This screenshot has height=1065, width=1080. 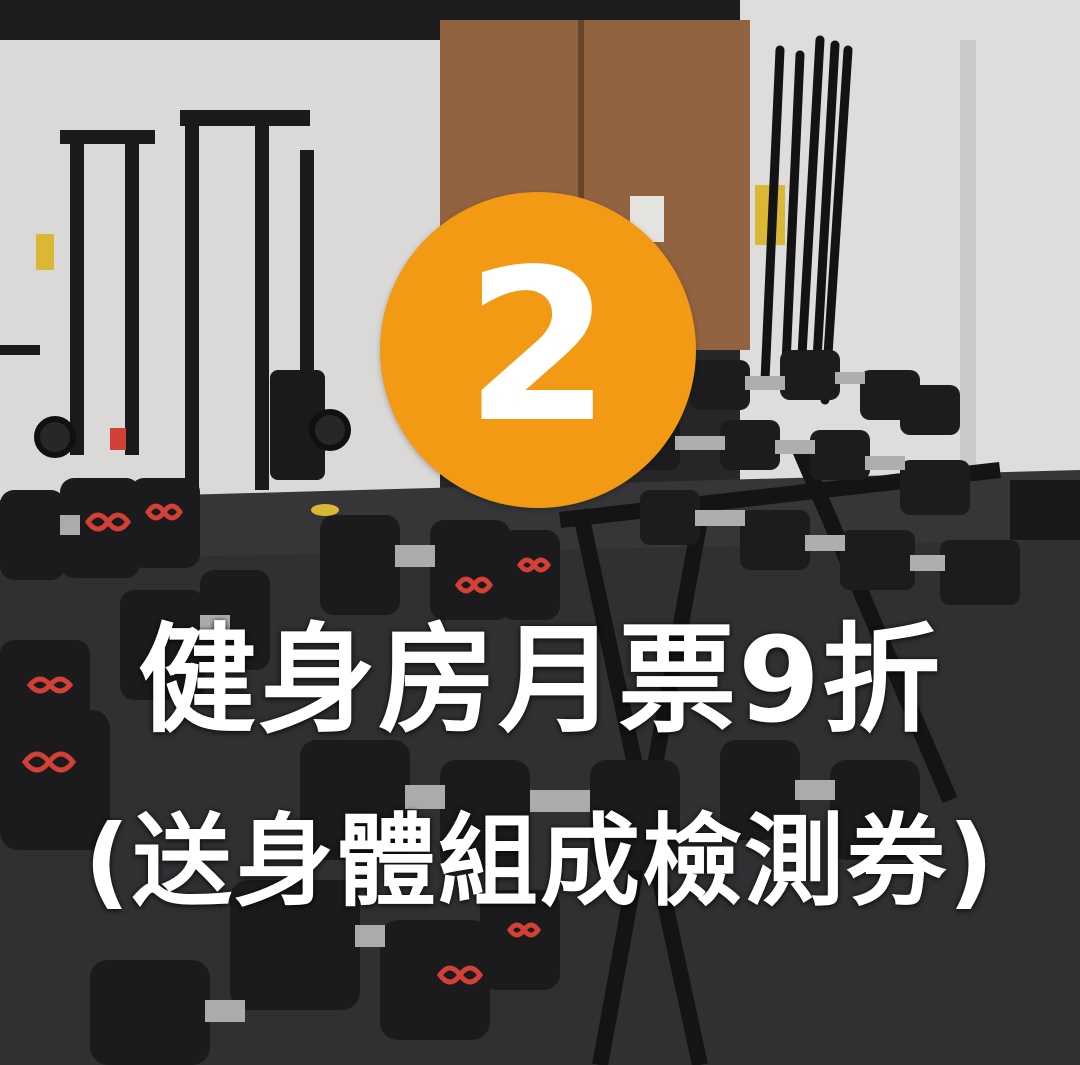 I want to click on headline-text: 健身房月票9折, so click(x=540, y=680).